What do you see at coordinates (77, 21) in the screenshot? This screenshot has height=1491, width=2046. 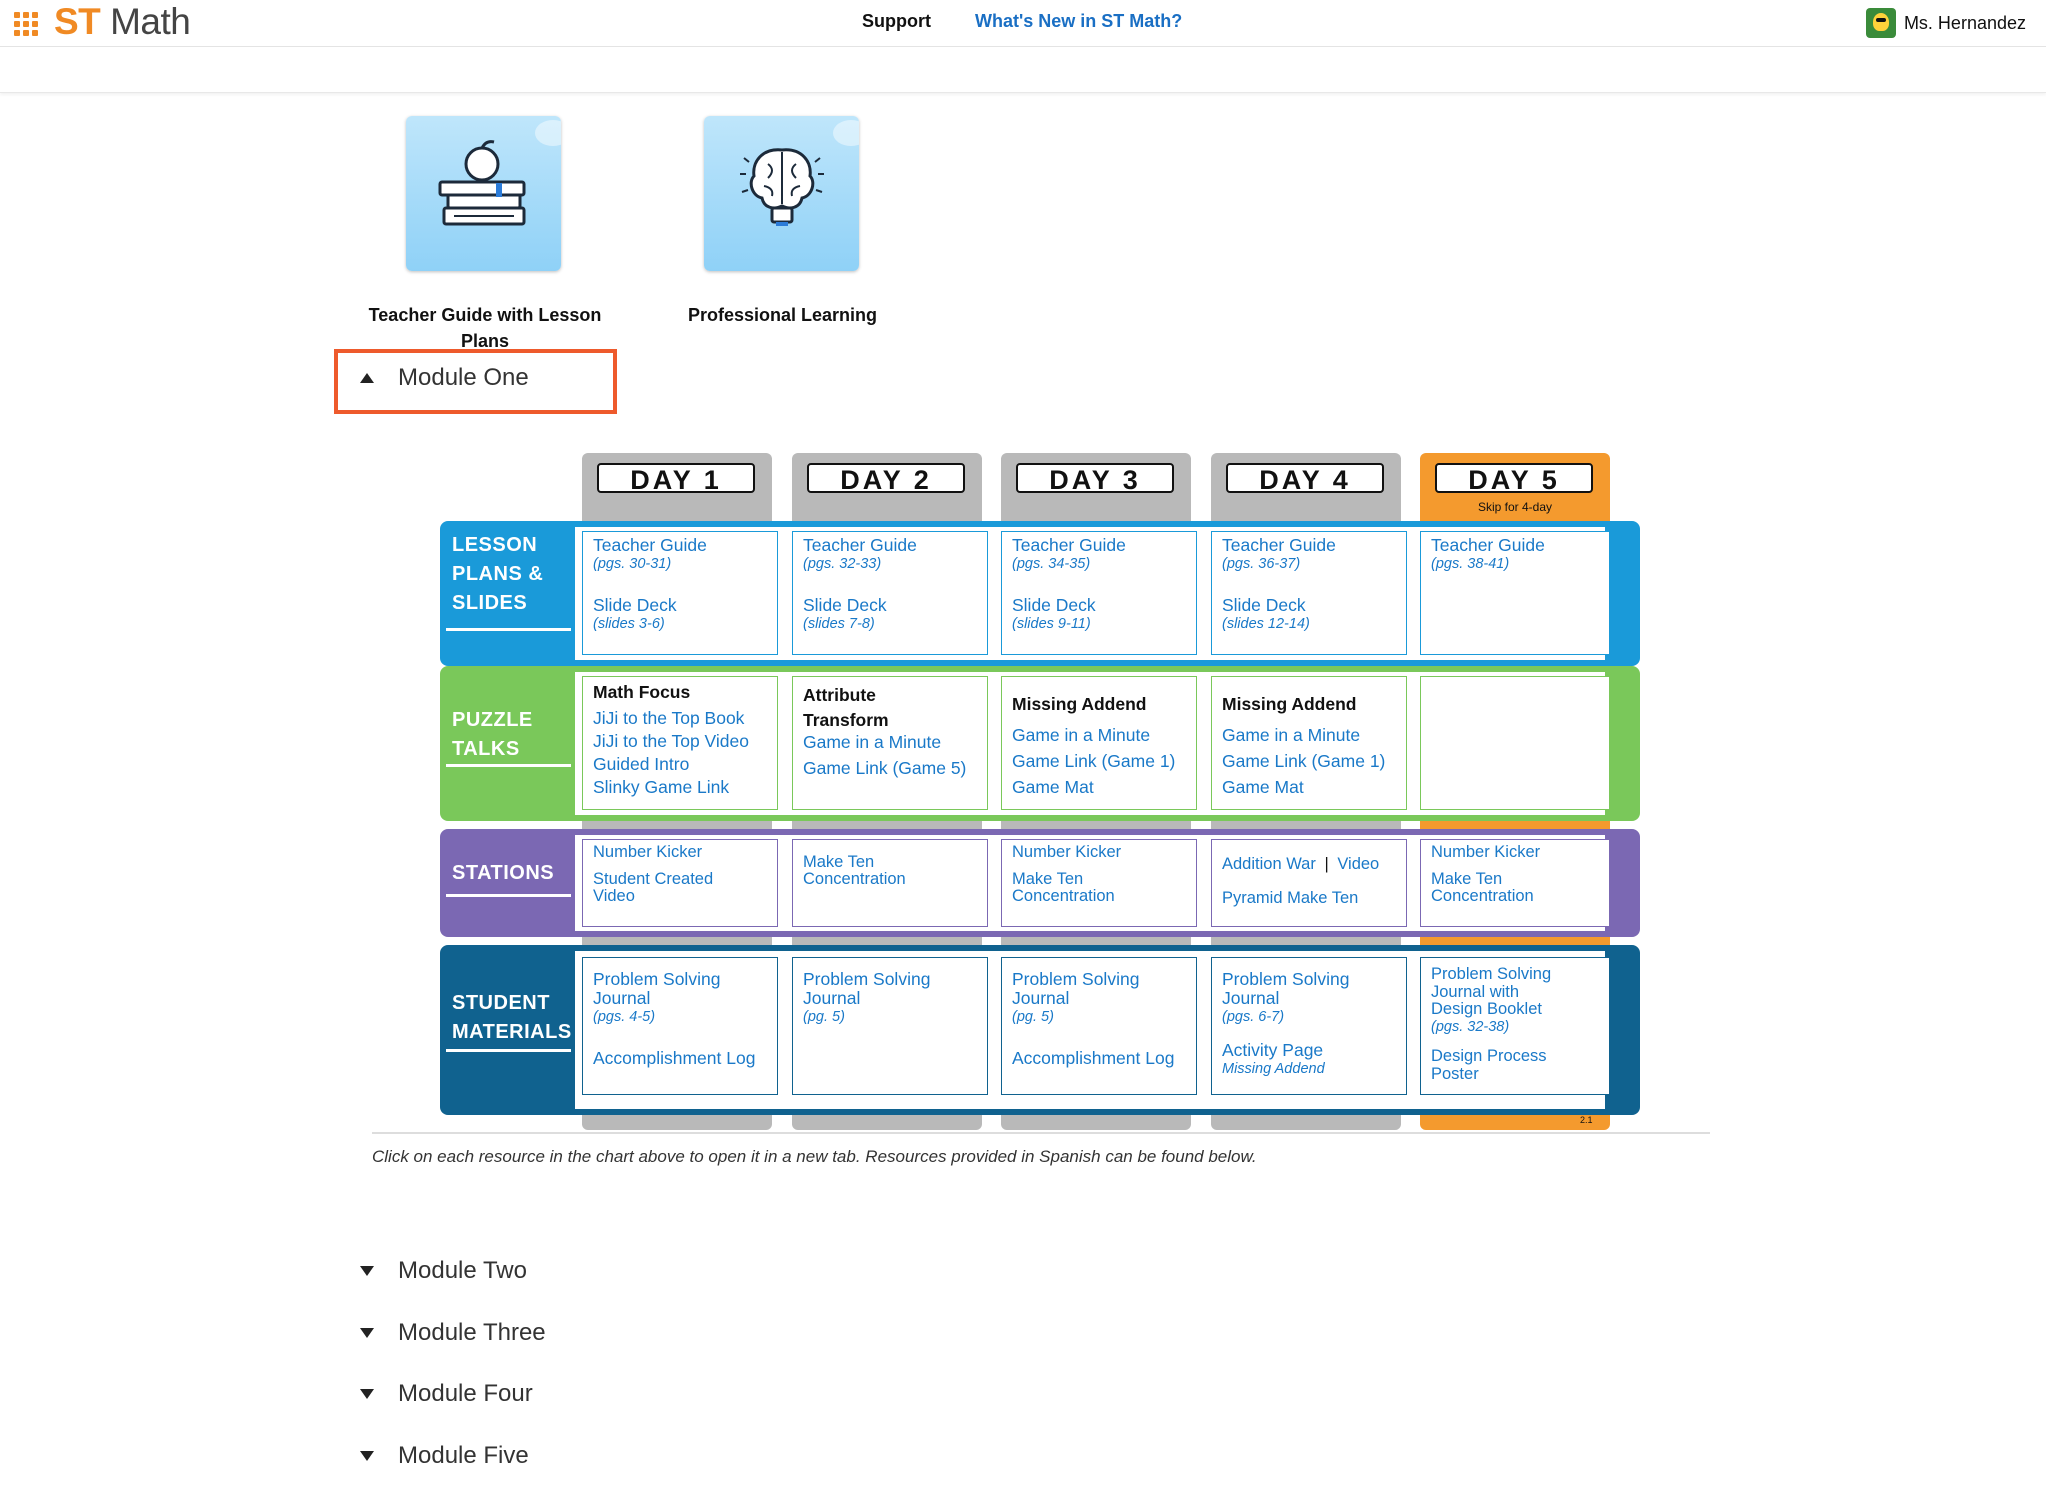 I see `logo-st: ST` at bounding box center [77, 21].